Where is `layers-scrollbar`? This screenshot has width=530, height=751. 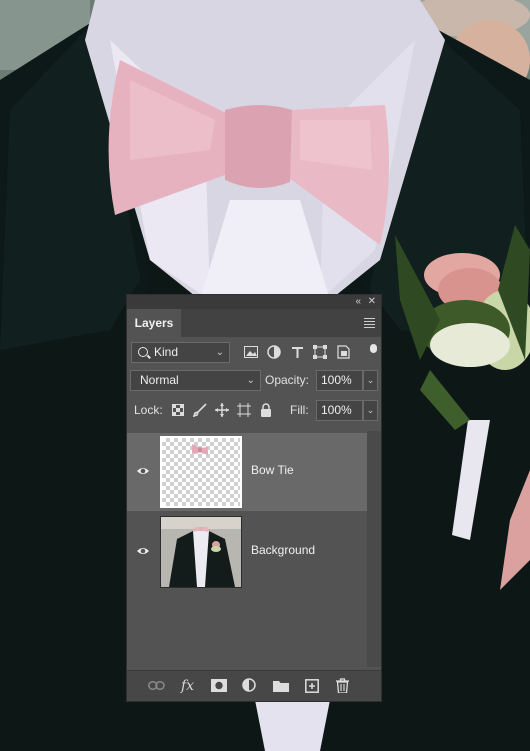 layers-scrollbar is located at coordinates (374, 549).